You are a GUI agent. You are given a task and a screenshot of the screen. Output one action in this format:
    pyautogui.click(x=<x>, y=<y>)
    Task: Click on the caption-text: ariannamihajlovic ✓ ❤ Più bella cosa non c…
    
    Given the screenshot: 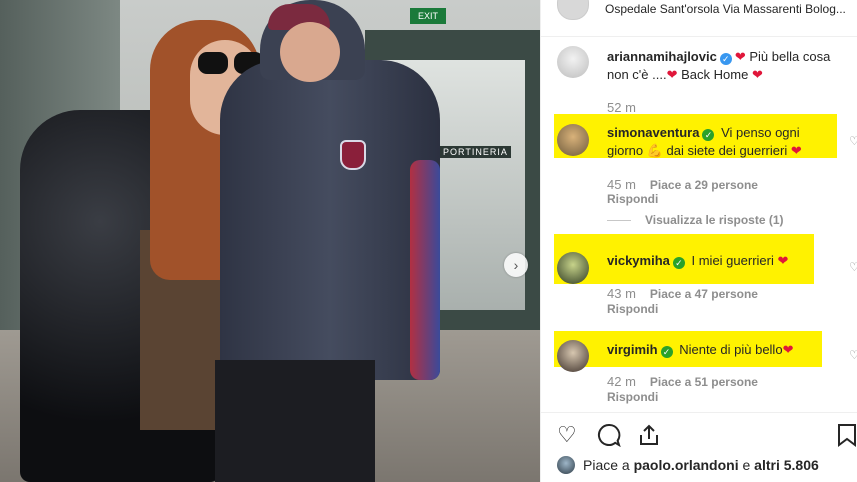 What is the action you would take?
    pyautogui.click(x=727, y=66)
    